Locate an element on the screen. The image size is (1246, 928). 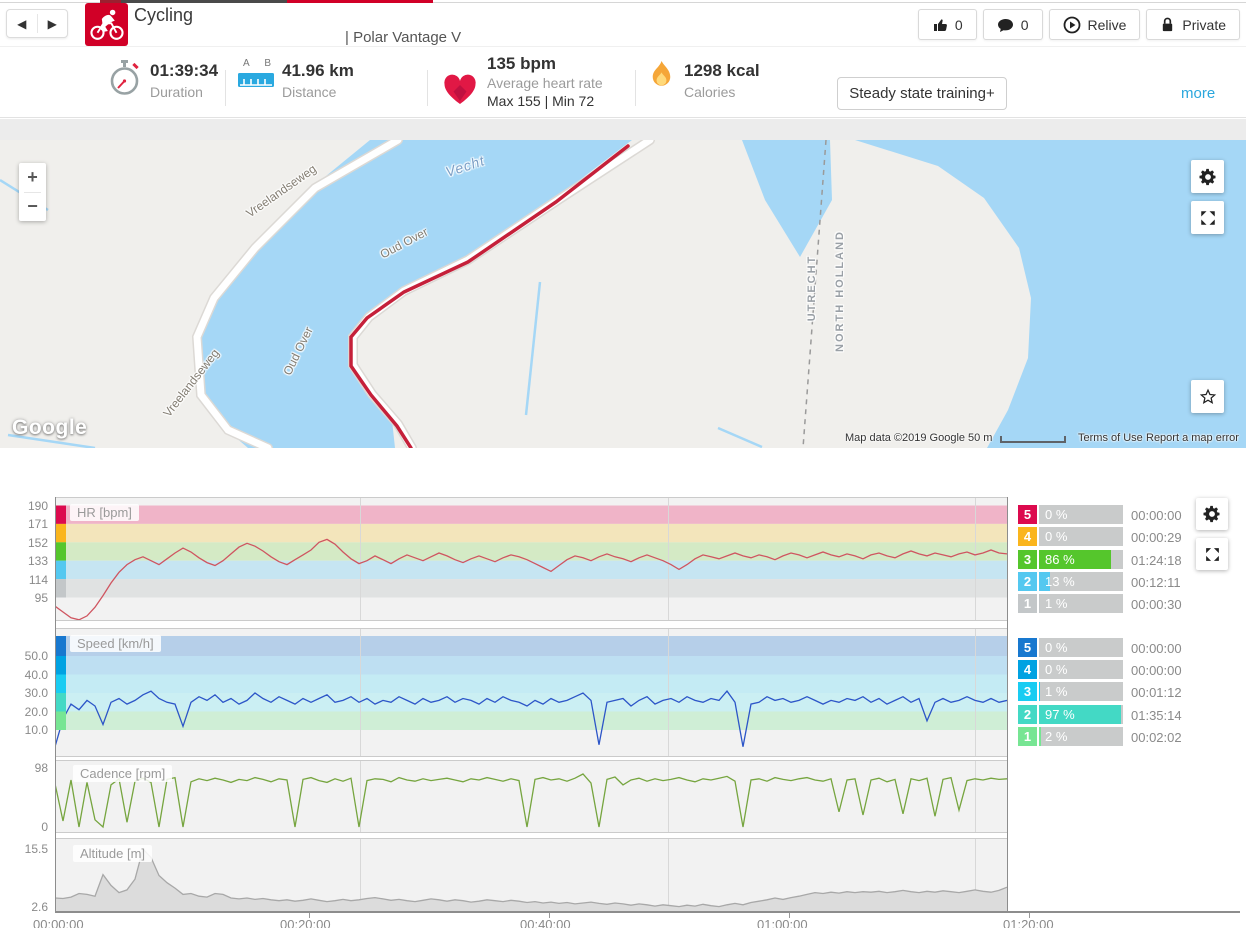
zone-percent: 13 % is located at coordinates (1060, 581).